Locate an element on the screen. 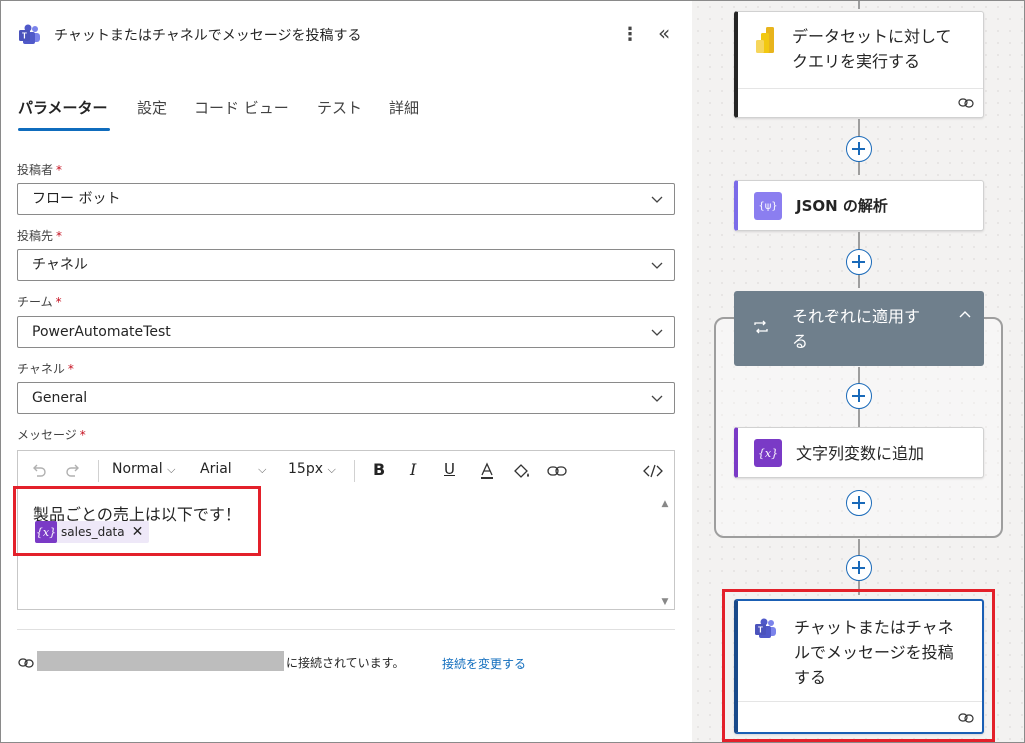 This screenshot has width=1025, height=743. underline-icon: U is located at coordinates (449, 469).